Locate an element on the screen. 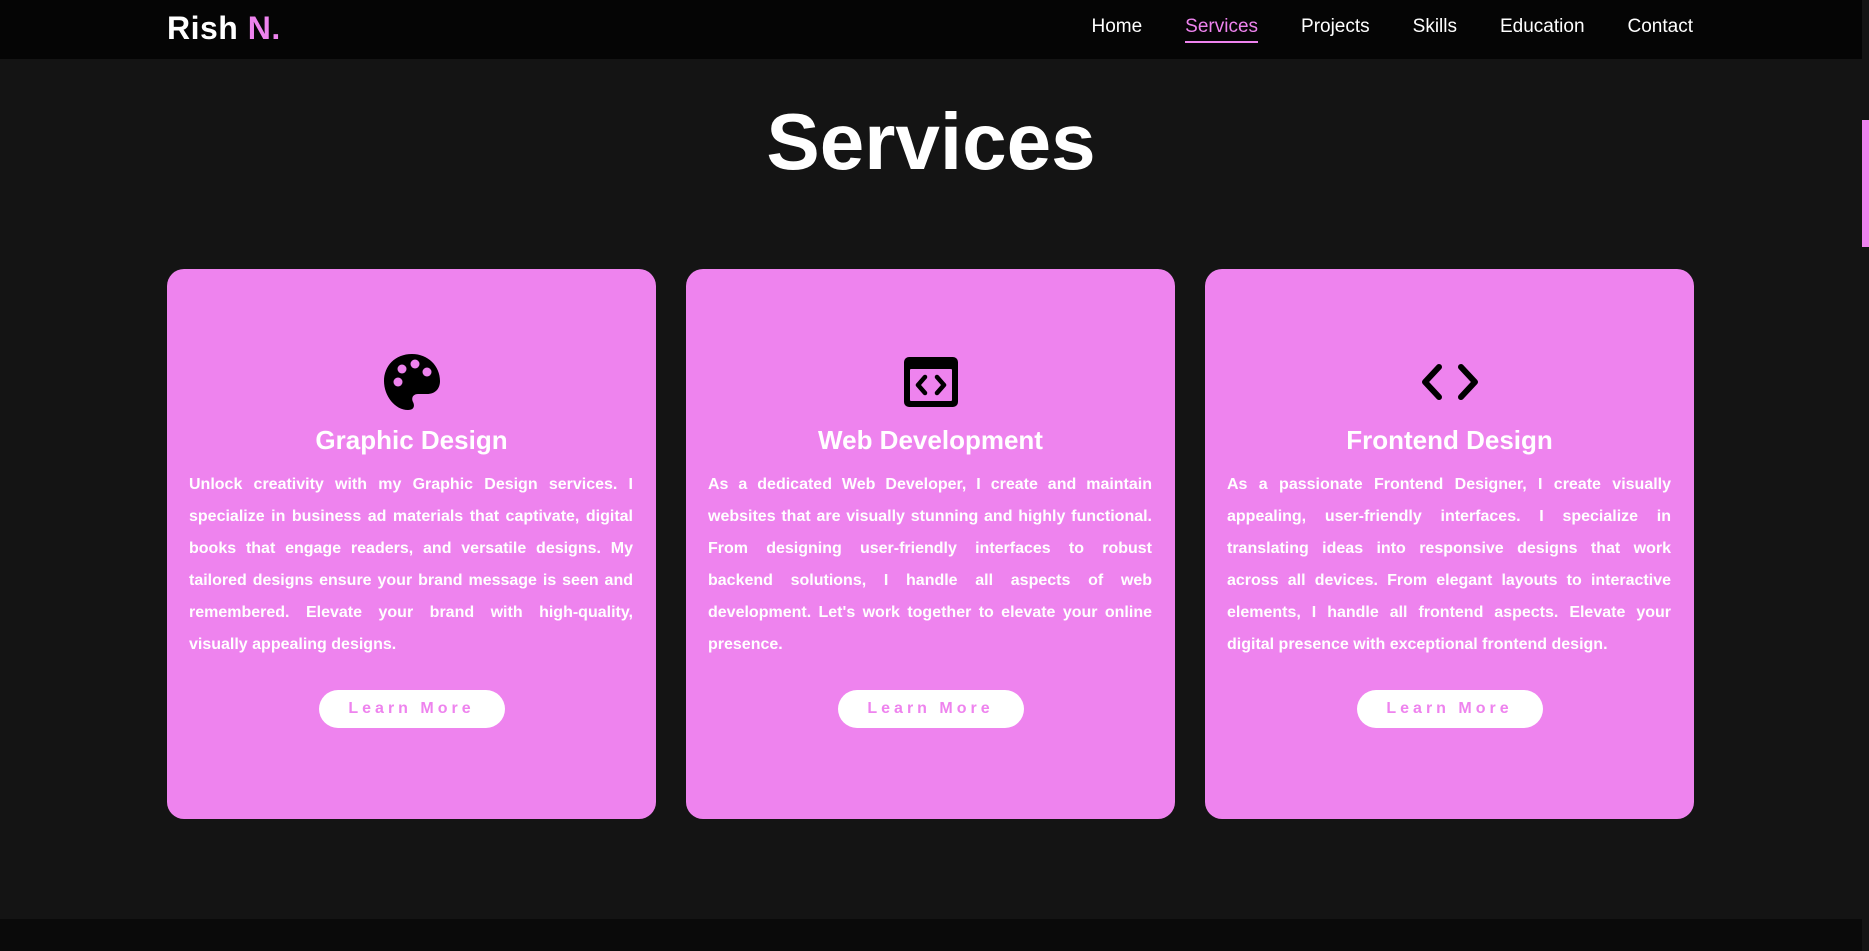 The width and height of the screenshot is (1869, 951). nav-link-skills: Skills is located at coordinates (1435, 29).